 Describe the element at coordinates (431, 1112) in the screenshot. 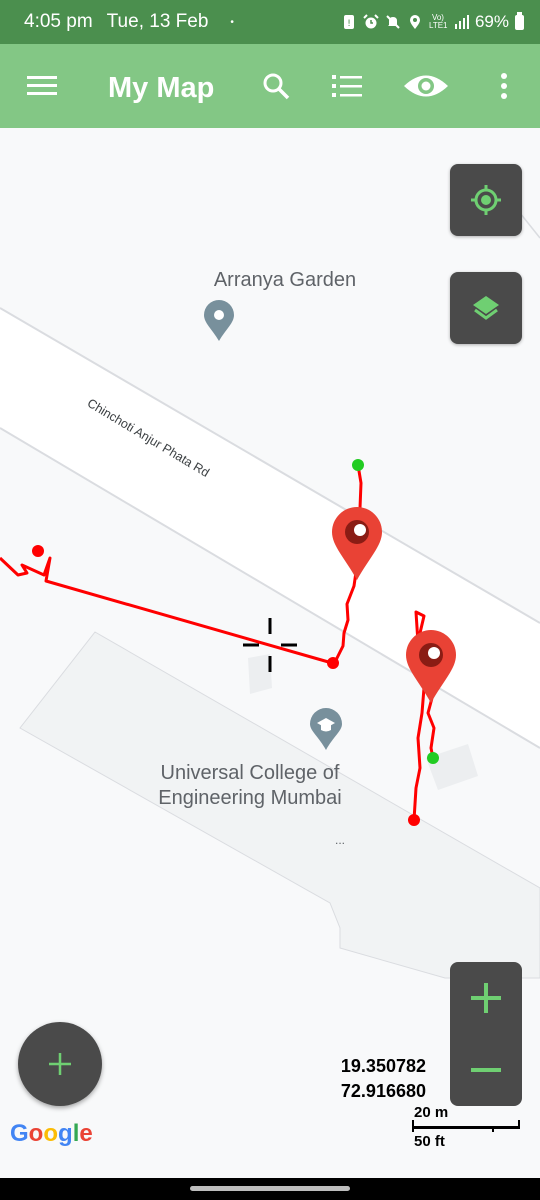

I see `scale-metric: 20 m` at that location.